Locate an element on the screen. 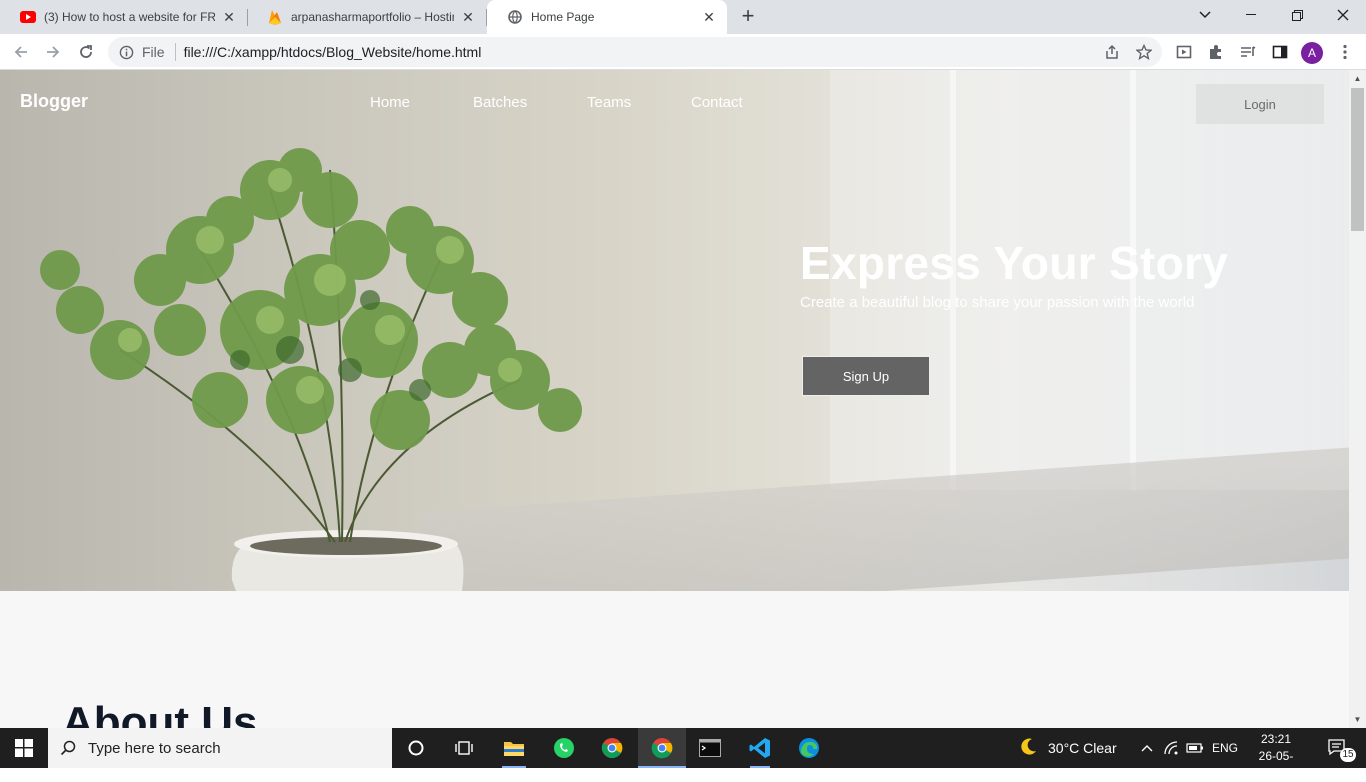 The image size is (1366, 782). back-arrow-icon is located at coordinates (20, 52).